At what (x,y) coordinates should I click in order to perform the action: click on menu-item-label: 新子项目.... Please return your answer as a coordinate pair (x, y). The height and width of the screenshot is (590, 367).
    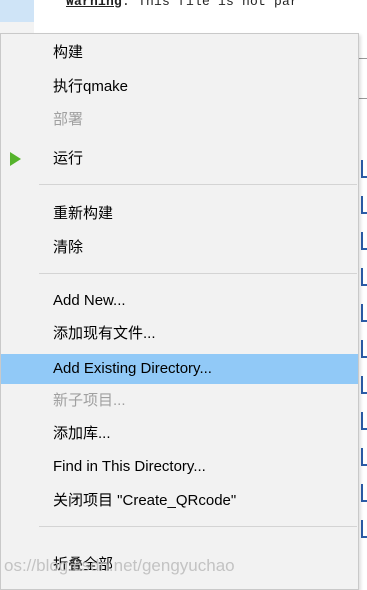
    Looking at the image, I should click on (89, 400).